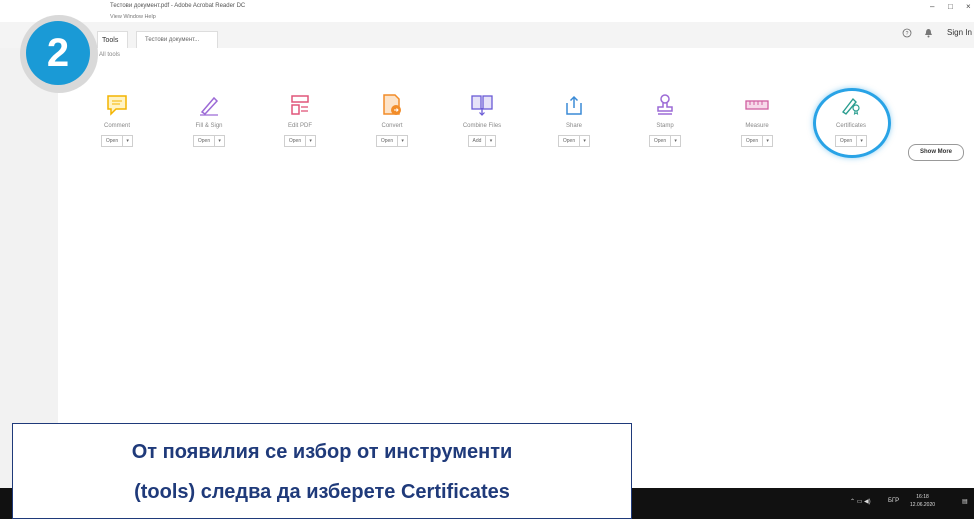  Describe the element at coordinates (922, 501) in the screenshot. I see `clock: 16:18 12.06.2020` at that location.